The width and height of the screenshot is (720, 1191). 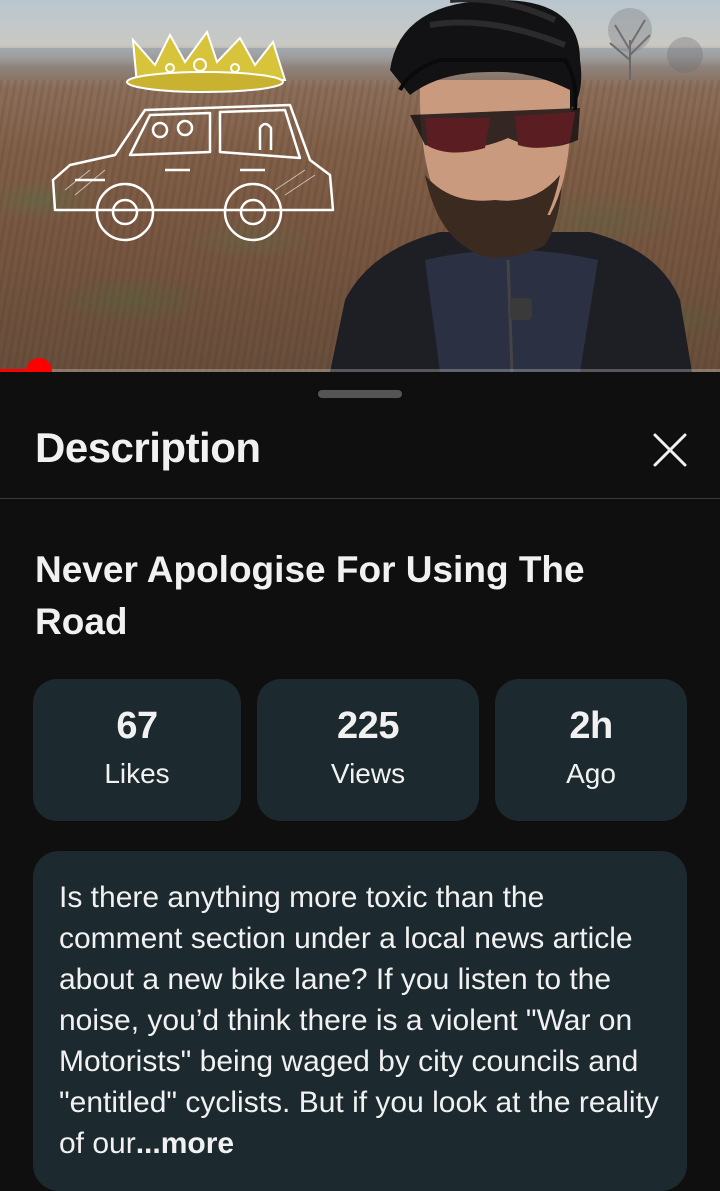 I want to click on upload-time-label: Ago, so click(x=591, y=773).